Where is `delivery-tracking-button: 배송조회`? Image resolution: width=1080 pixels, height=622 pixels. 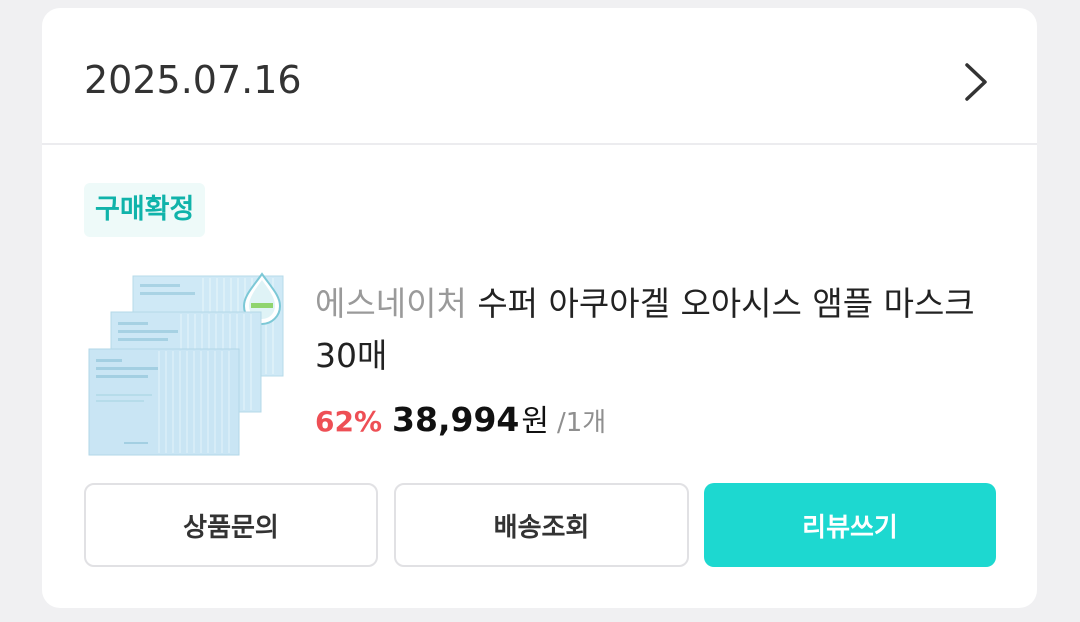 delivery-tracking-button: 배송조회 is located at coordinates (541, 525).